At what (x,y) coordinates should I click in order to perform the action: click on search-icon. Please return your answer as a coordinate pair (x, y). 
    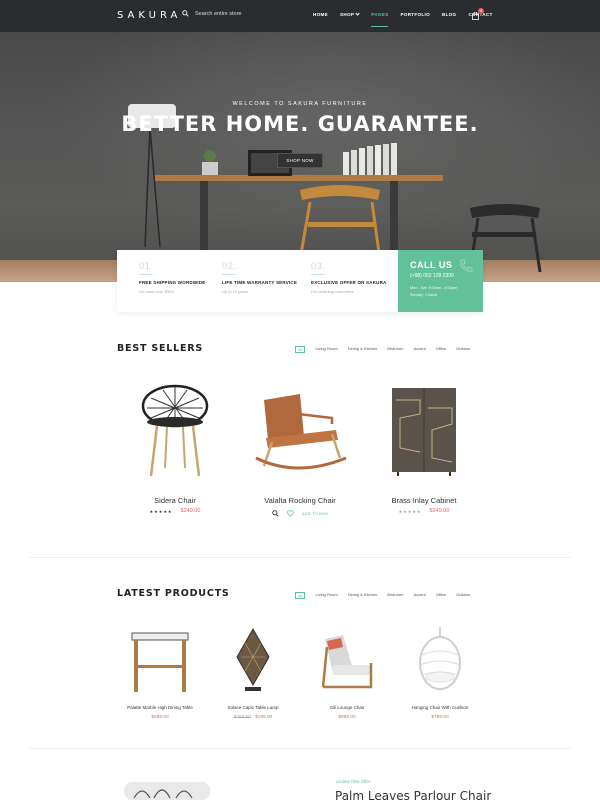
    Looking at the image, I should click on (185, 13).